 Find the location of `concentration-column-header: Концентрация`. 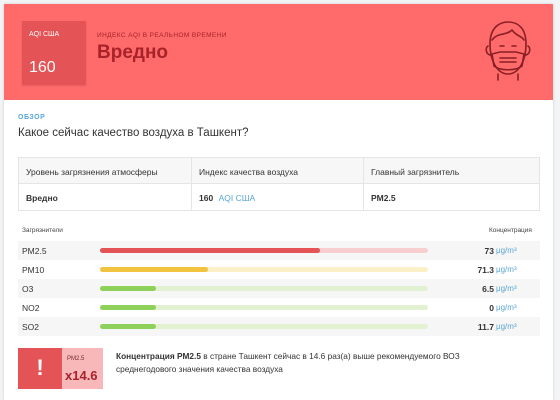

concentration-column-header: Концентрация is located at coordinates (510, 230).